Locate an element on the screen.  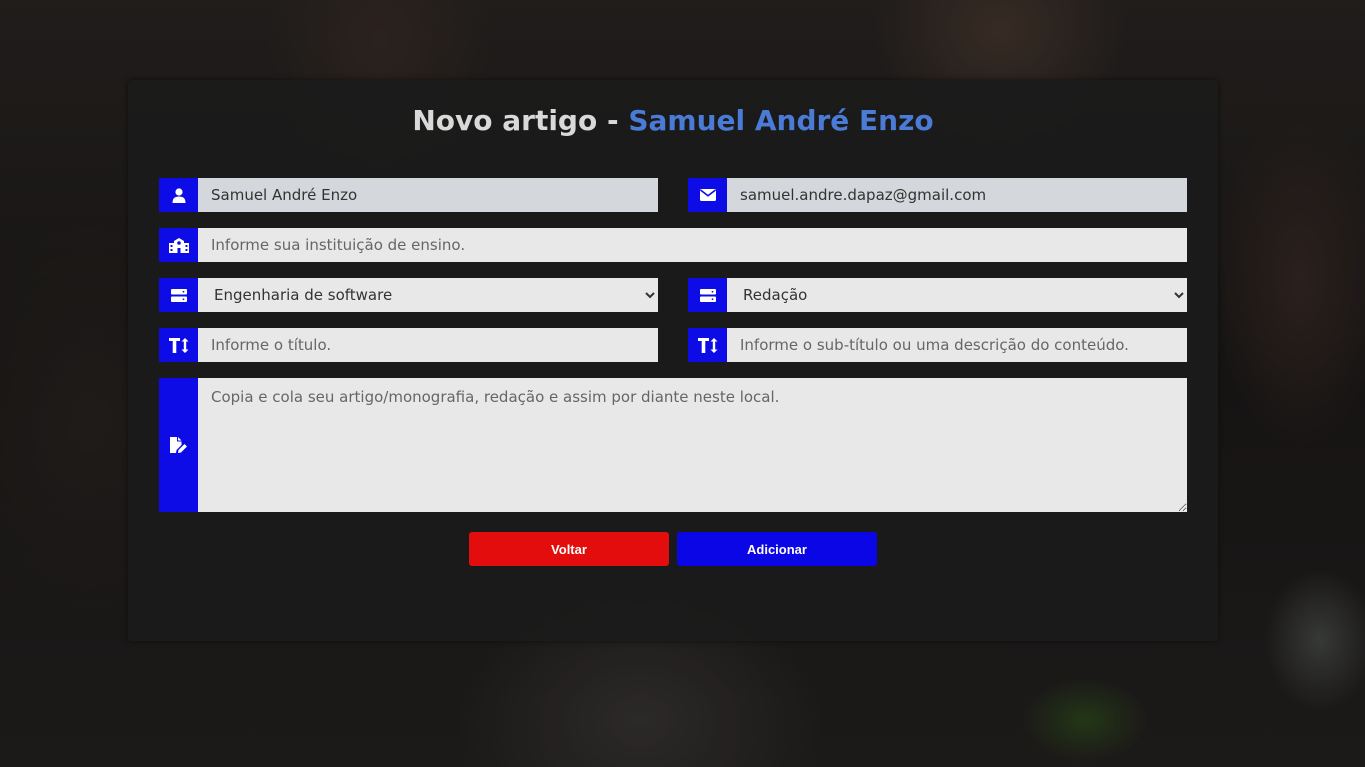
name-input is located at coordinates (428, 195).